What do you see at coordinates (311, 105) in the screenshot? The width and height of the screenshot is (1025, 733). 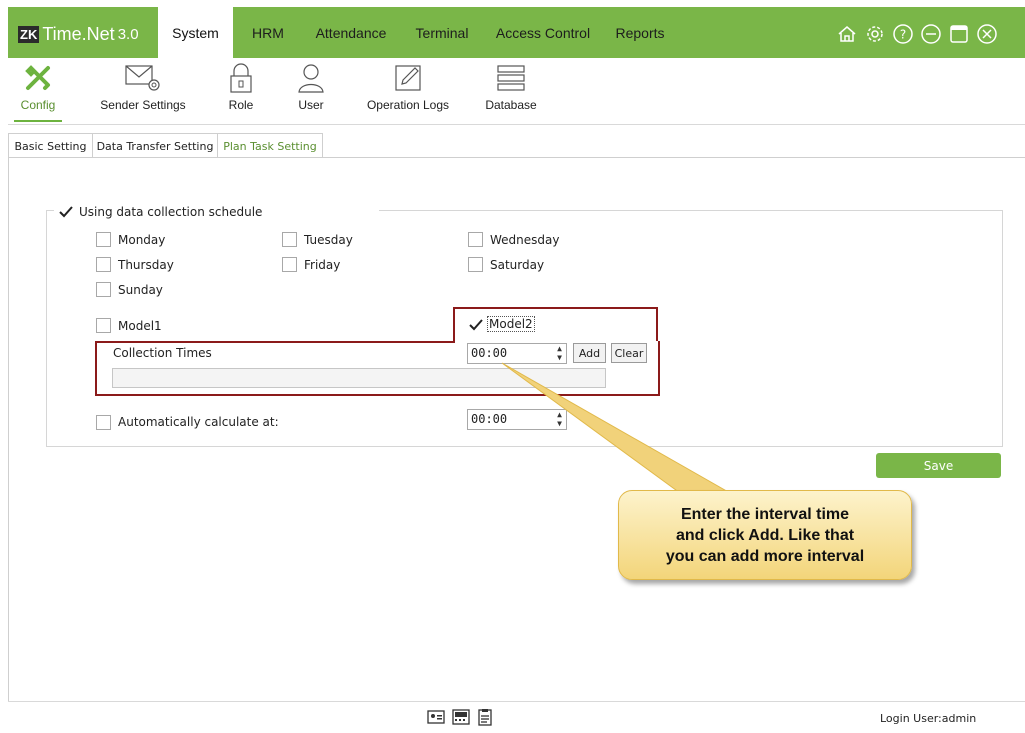 I see `toolbar-user-label: User` at bounding box center [311, 105].